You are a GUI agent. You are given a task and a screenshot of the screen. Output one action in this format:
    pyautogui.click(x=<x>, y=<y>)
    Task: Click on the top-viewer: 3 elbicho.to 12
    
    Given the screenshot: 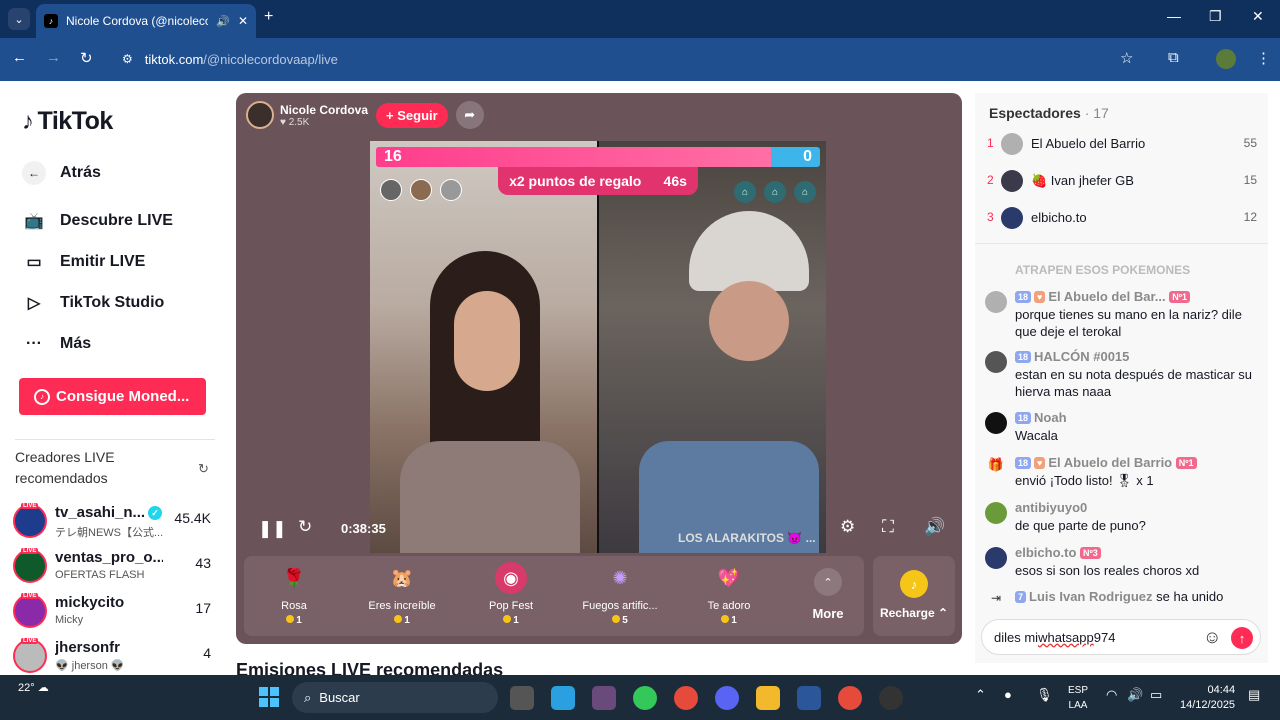 What is the action you would take?
    pyautogui.click(x=1122, y=218)
    